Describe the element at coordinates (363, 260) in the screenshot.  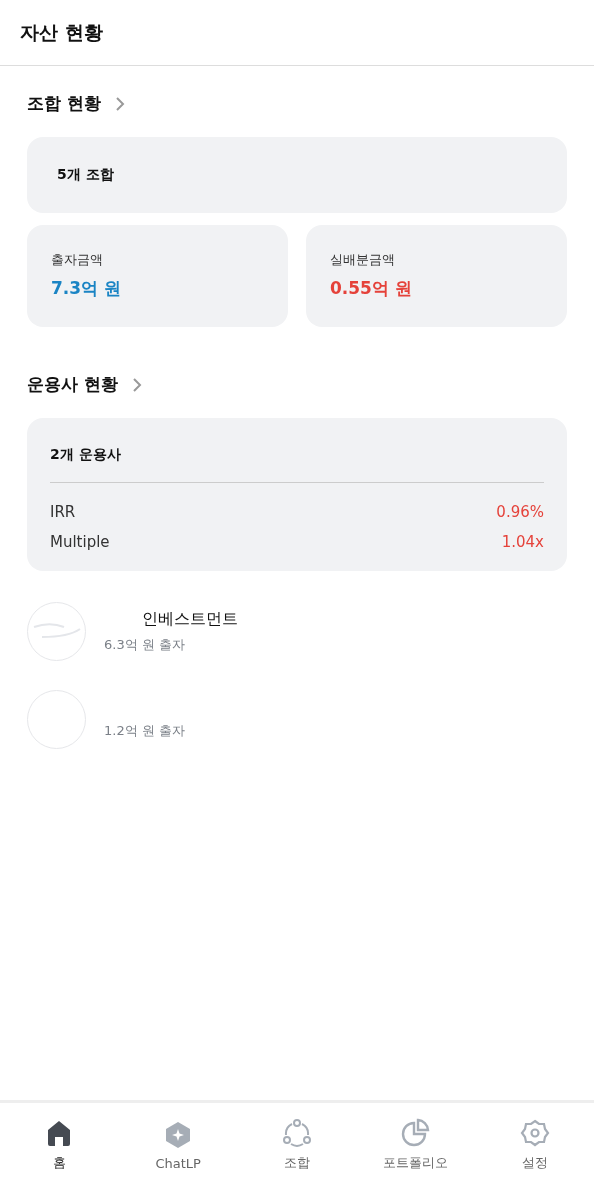
I see `stat-label: 실배분금액` at that location.